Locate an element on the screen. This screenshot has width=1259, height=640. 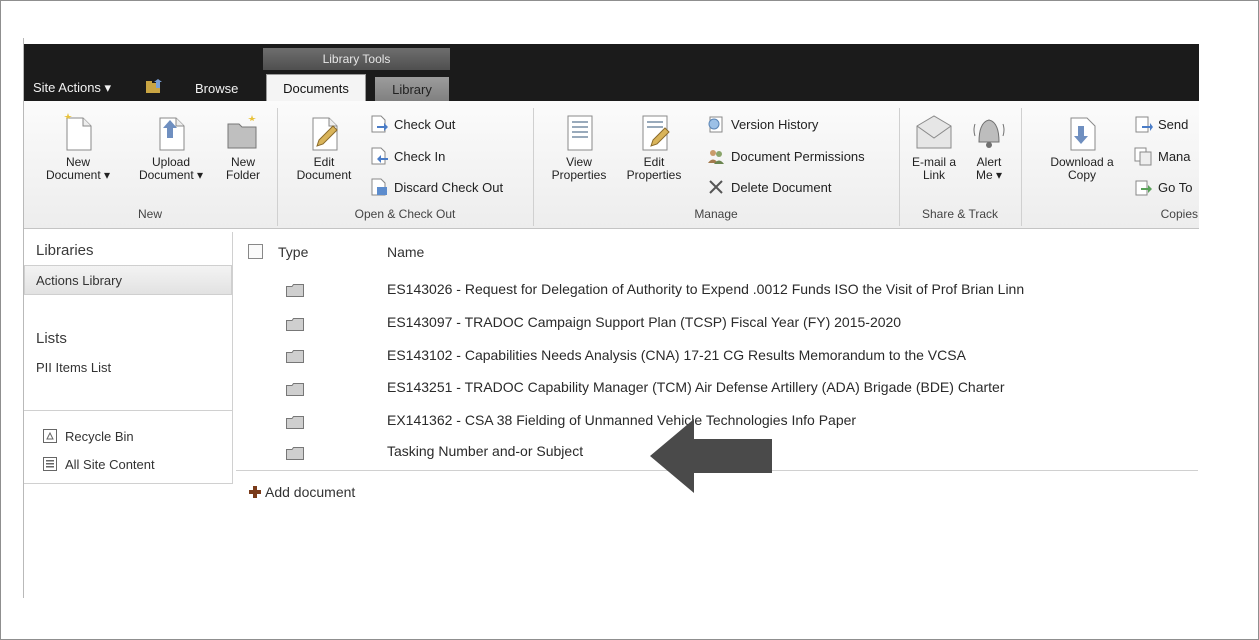
check-out-button: Check Out is located at coordinates (412, 124).